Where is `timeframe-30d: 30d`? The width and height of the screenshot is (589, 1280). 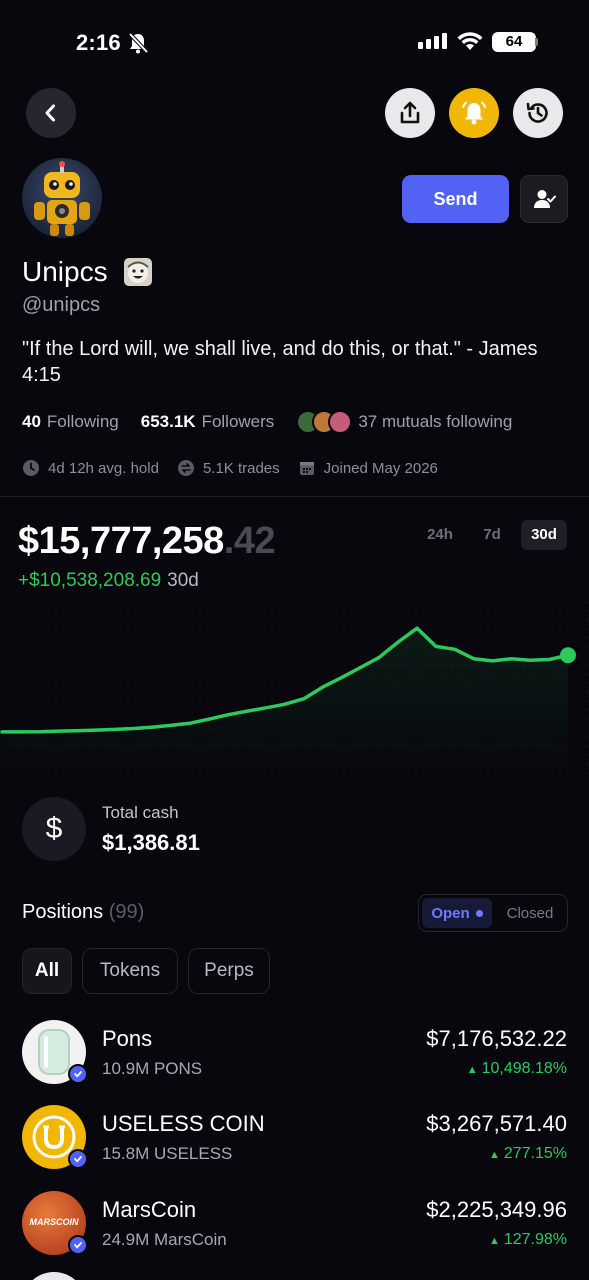 timeframe-30d: 30d is located at coordinates (544, 535).